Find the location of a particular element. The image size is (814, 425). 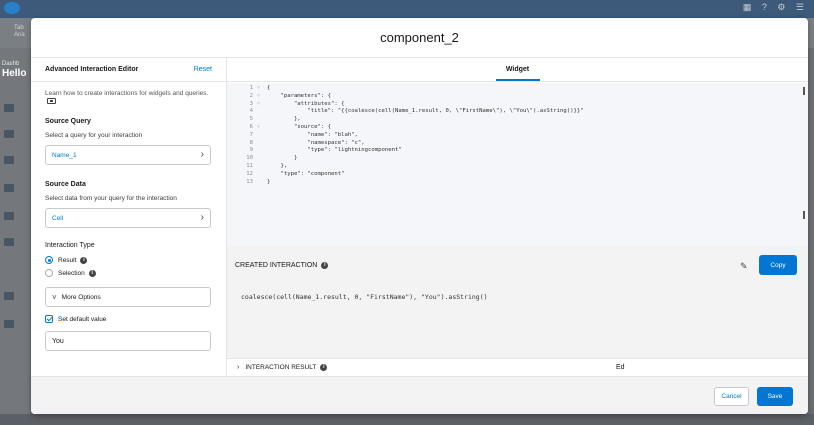

app-tab: Tab Ana is located at coordinates (19, 31).